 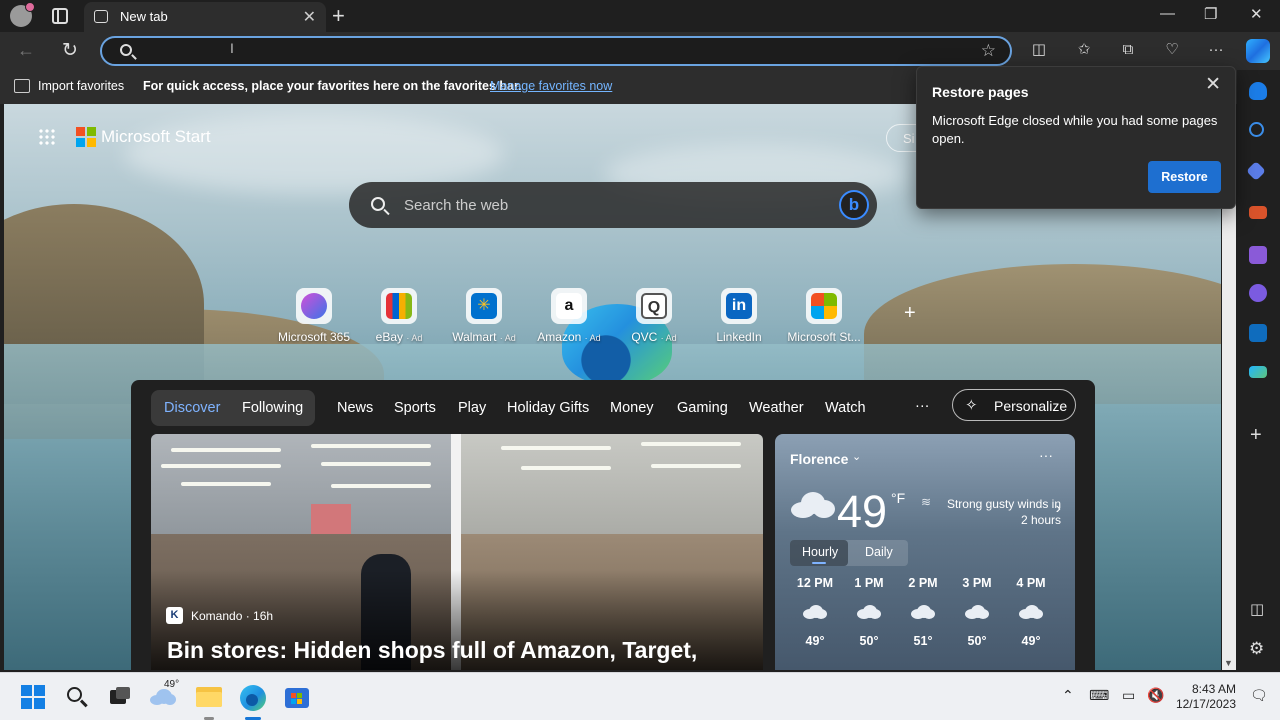 I want to click on pivot-play: Play, so click(x=472, y=408).